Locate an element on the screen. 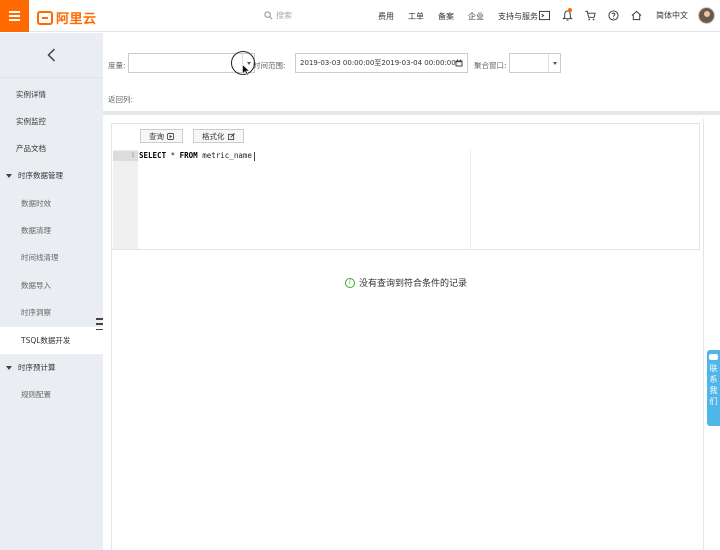 This screenshot has width=720, height=550. sidebar-item-rule-config: 规则配置 is located at coordinates (51, 394).